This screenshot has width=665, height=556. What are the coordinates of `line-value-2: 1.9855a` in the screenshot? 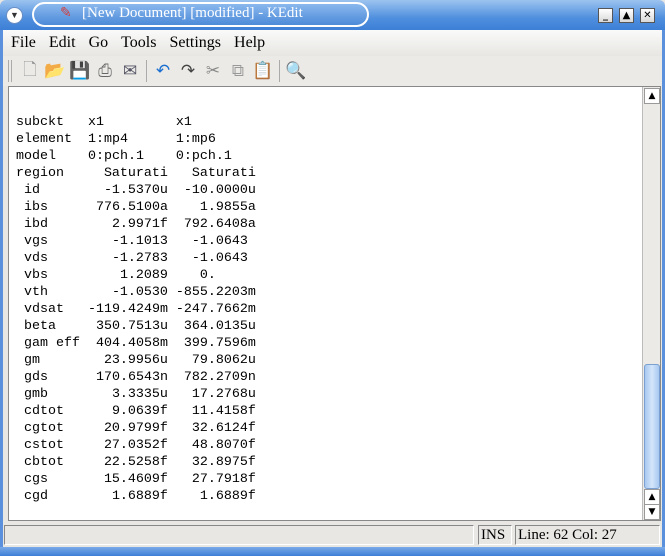 It's located at (227, 207).